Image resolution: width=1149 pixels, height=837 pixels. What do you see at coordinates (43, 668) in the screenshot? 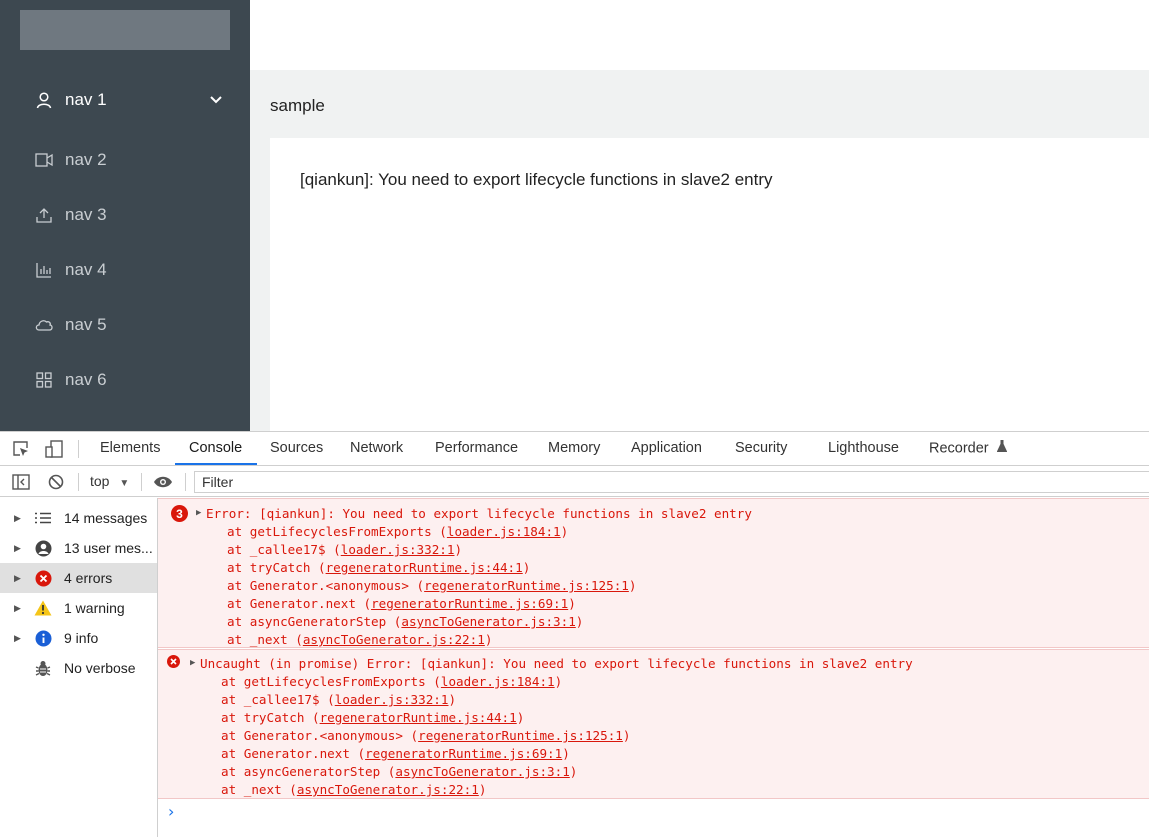
I see `bug-icon` at bounding box center [43, 668].